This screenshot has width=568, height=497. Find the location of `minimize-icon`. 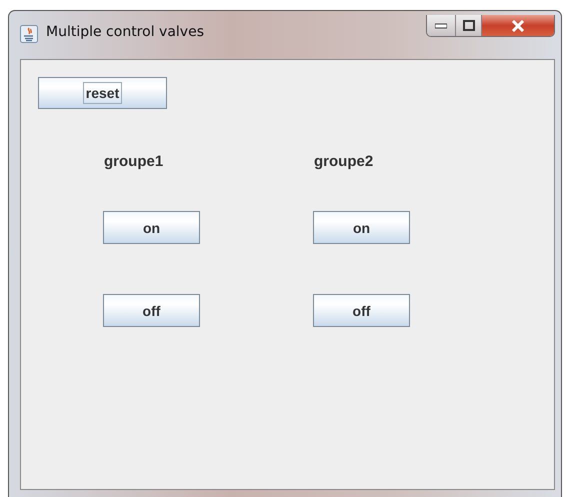

minimize-icon is located at coordinates (441, 25).